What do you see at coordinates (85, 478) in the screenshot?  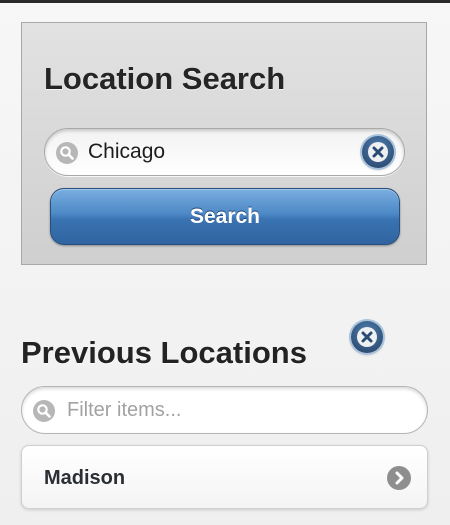 I see `list-item-label: Madison` at bounding box center [85, 478].